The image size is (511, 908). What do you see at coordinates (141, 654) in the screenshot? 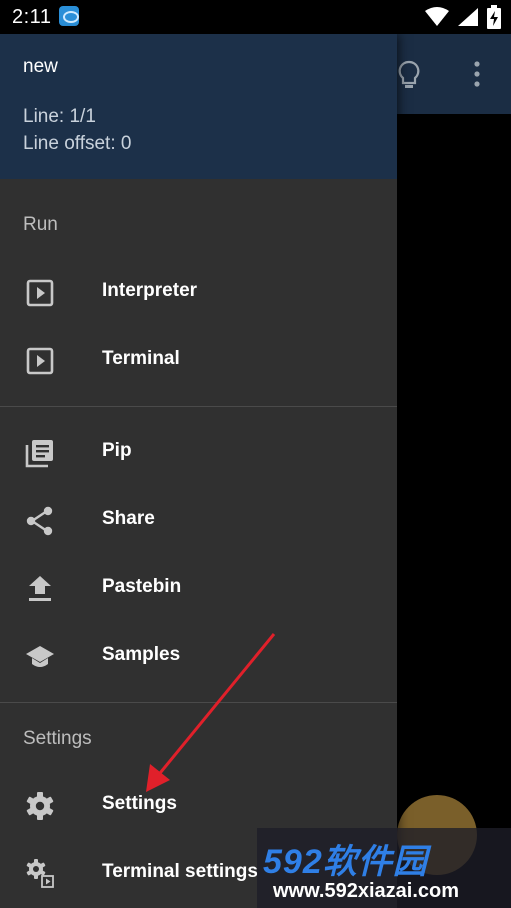
I see `menu-label-samples: Samples` at bounding box center [141, 654].